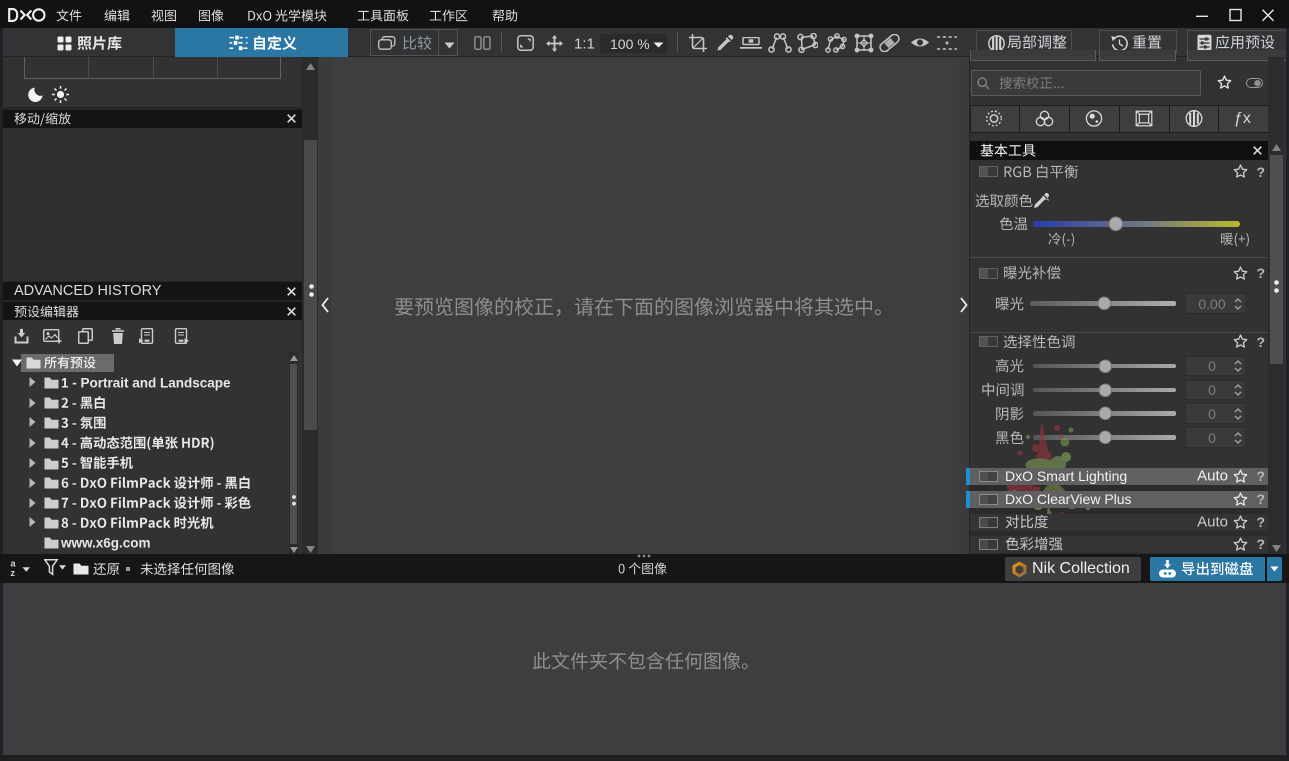 The image size is (1289, 761). I want to click on svg-text: a, so click(14, 564).